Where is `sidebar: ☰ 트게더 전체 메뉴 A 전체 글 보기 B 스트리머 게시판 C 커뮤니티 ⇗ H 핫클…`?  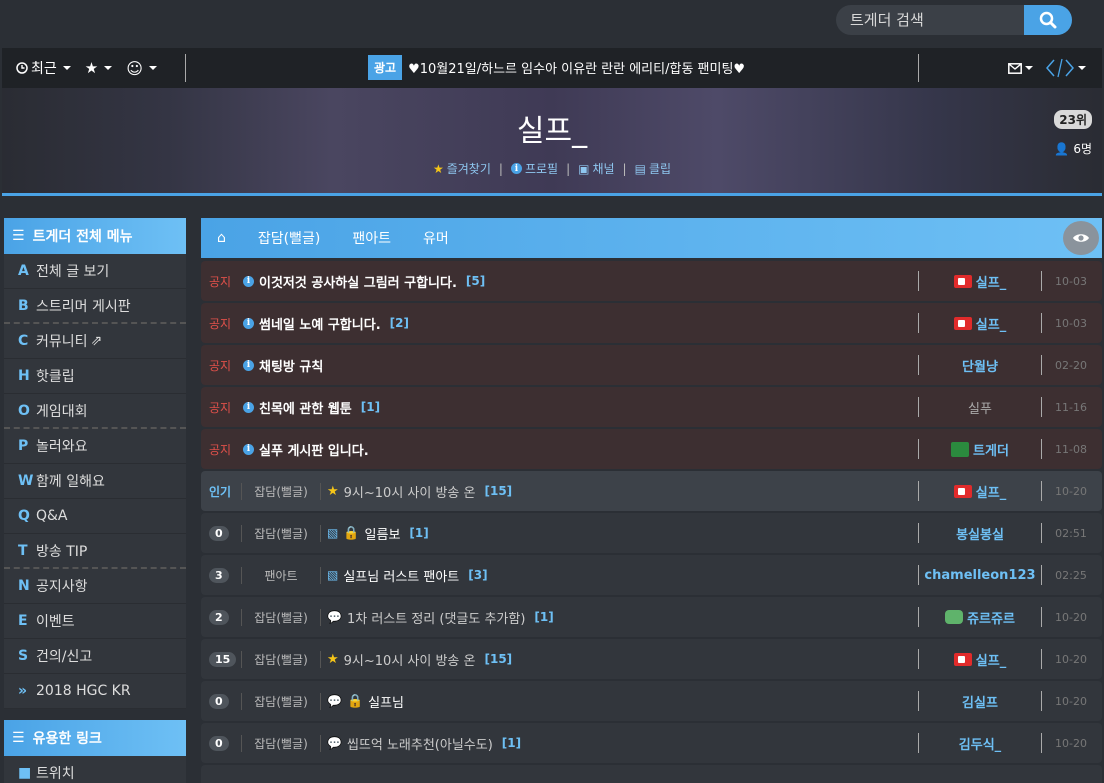
sidebar: ☰ 트게더 전체 메뉴 A 전체 글 보기 B 스트리머 게시판 C 커뮤니티 ⇗ H 핫클… is located at coordinates (95, 500).